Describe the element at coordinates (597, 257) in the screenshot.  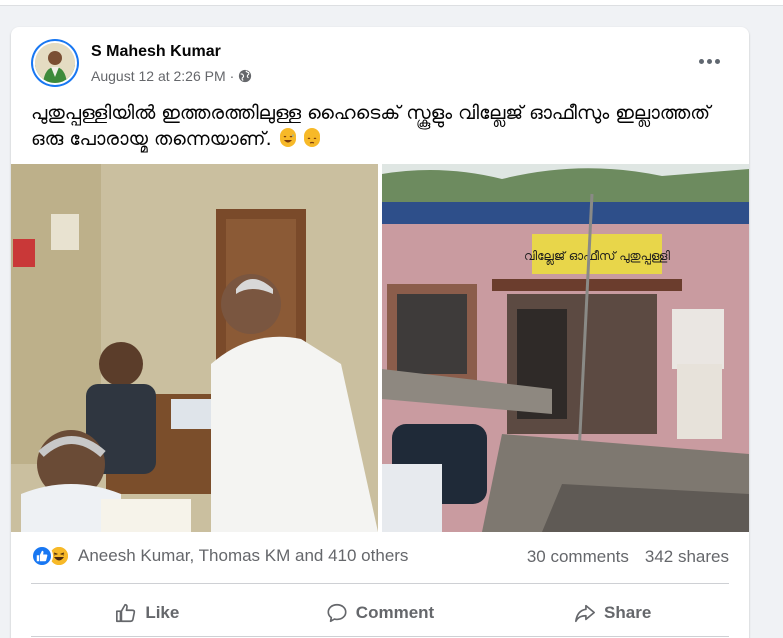
I see `office-sign-text: വില്ലേജ് ഓഫീസ് പുതുപ്പള്ളി` at that location.